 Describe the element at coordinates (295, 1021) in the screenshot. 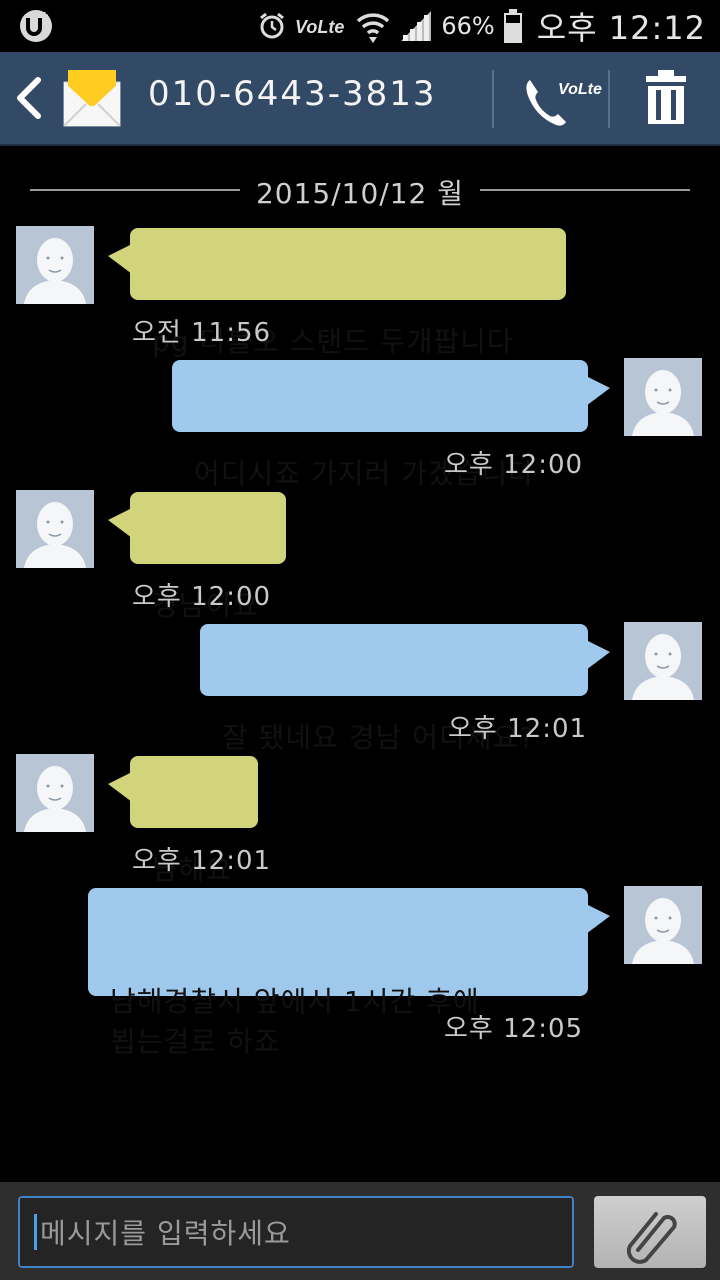

I see `message-text: 남해경찰서 앞에서 1시간 후에 뵙는걸로 하죠` at that location.